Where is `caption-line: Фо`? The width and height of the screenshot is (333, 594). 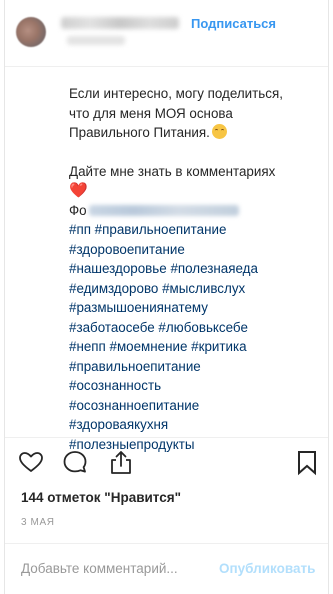 caption-line: Фо is located at coordinates (195, 211).